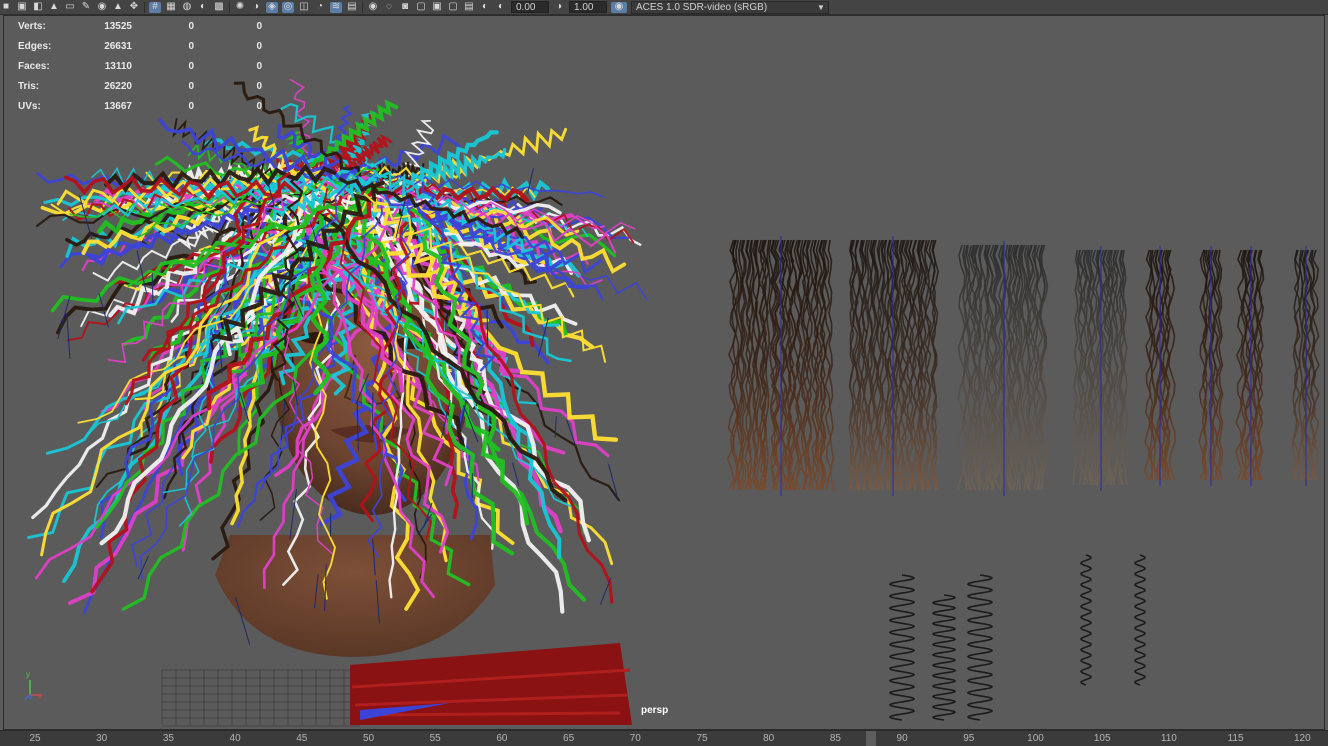 This screenshot has width=1328, height=746. What do you see at coordinates (40, 696) in the screenshot?
I see `axis-x-label: x` at bounding box center [40, 696].